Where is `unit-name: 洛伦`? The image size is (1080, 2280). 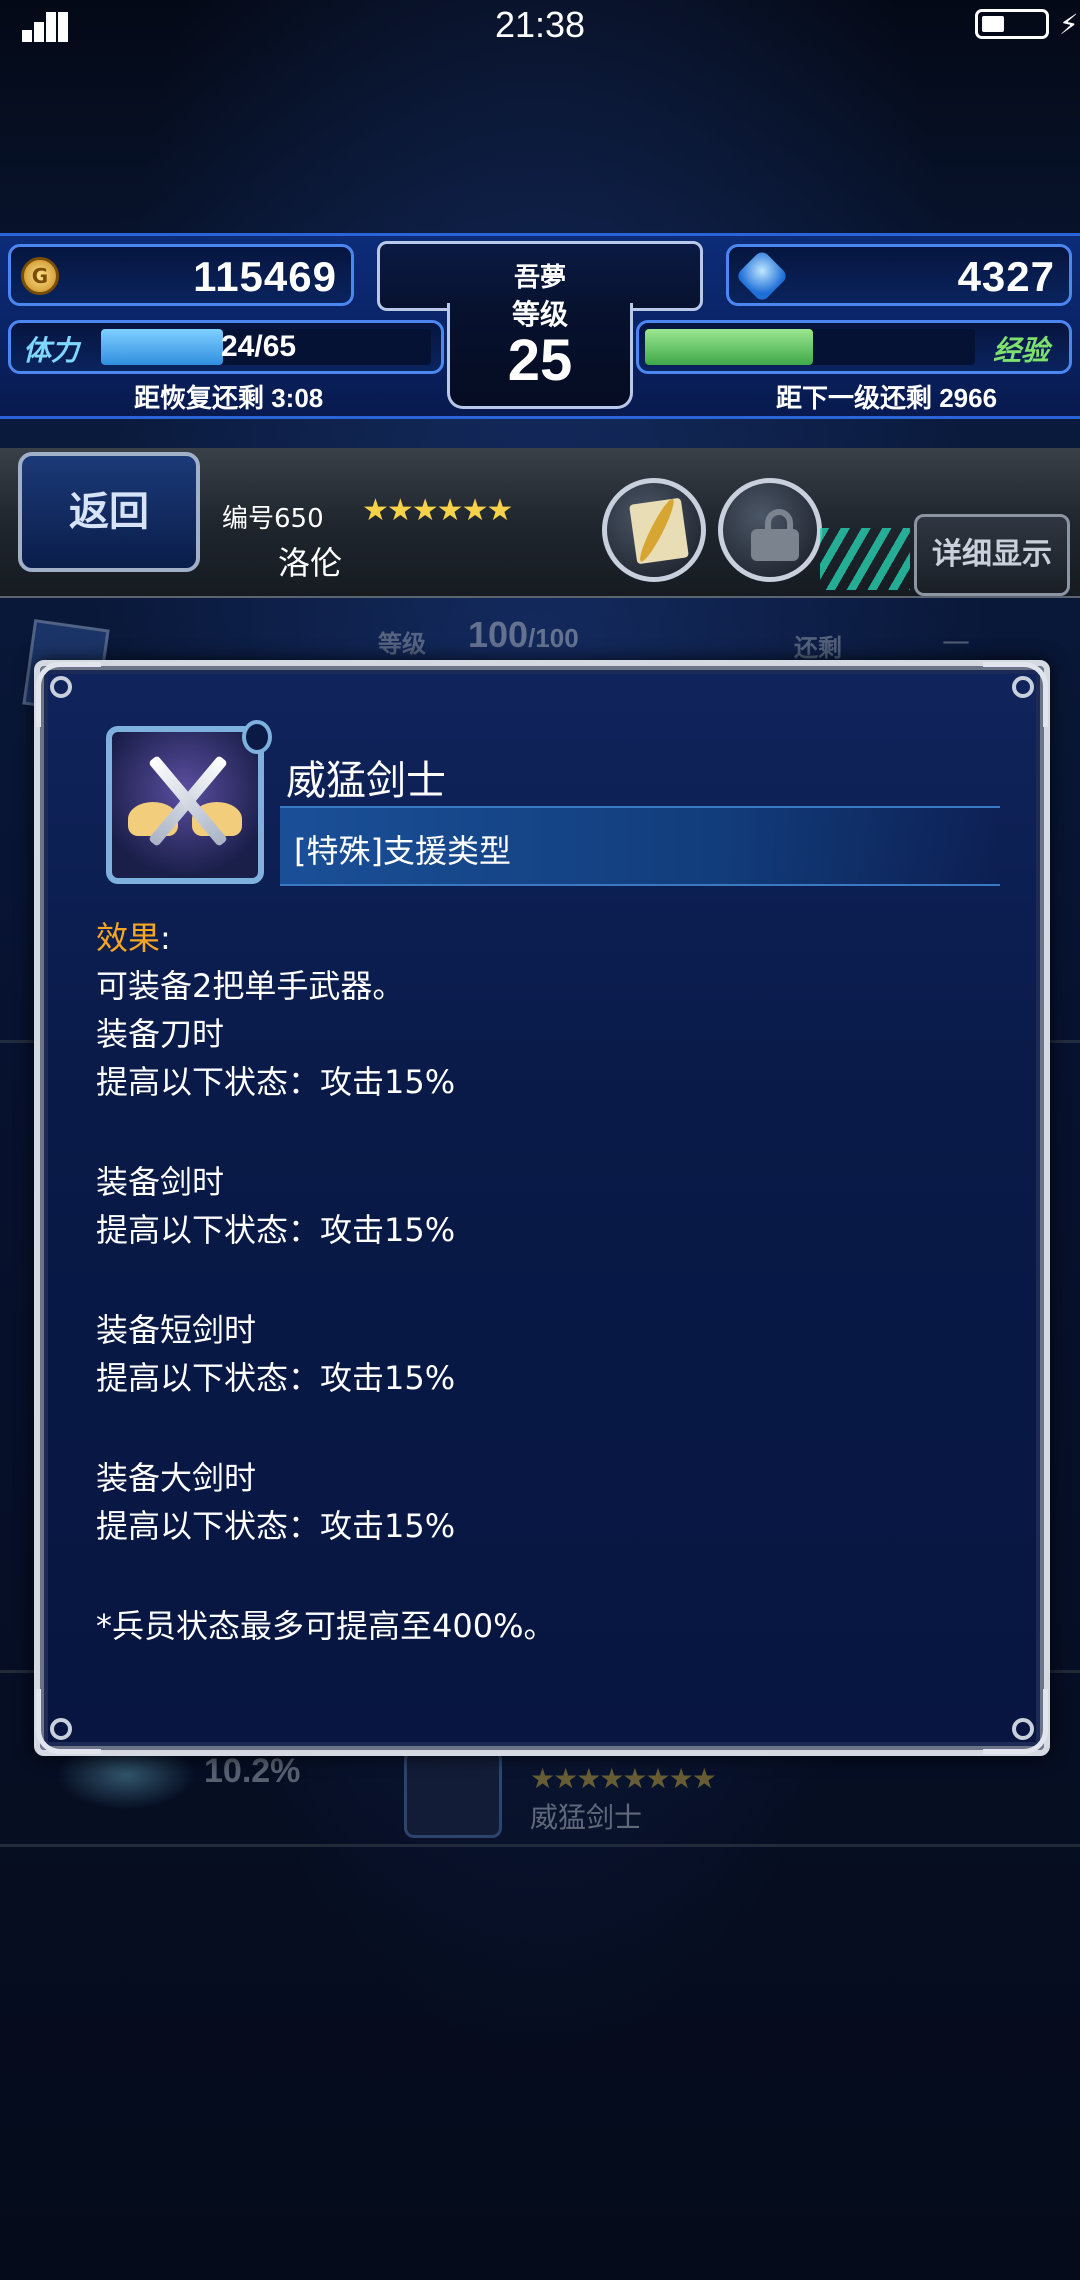 unit-name: 洛伦 is located at coordinates (310, 563).